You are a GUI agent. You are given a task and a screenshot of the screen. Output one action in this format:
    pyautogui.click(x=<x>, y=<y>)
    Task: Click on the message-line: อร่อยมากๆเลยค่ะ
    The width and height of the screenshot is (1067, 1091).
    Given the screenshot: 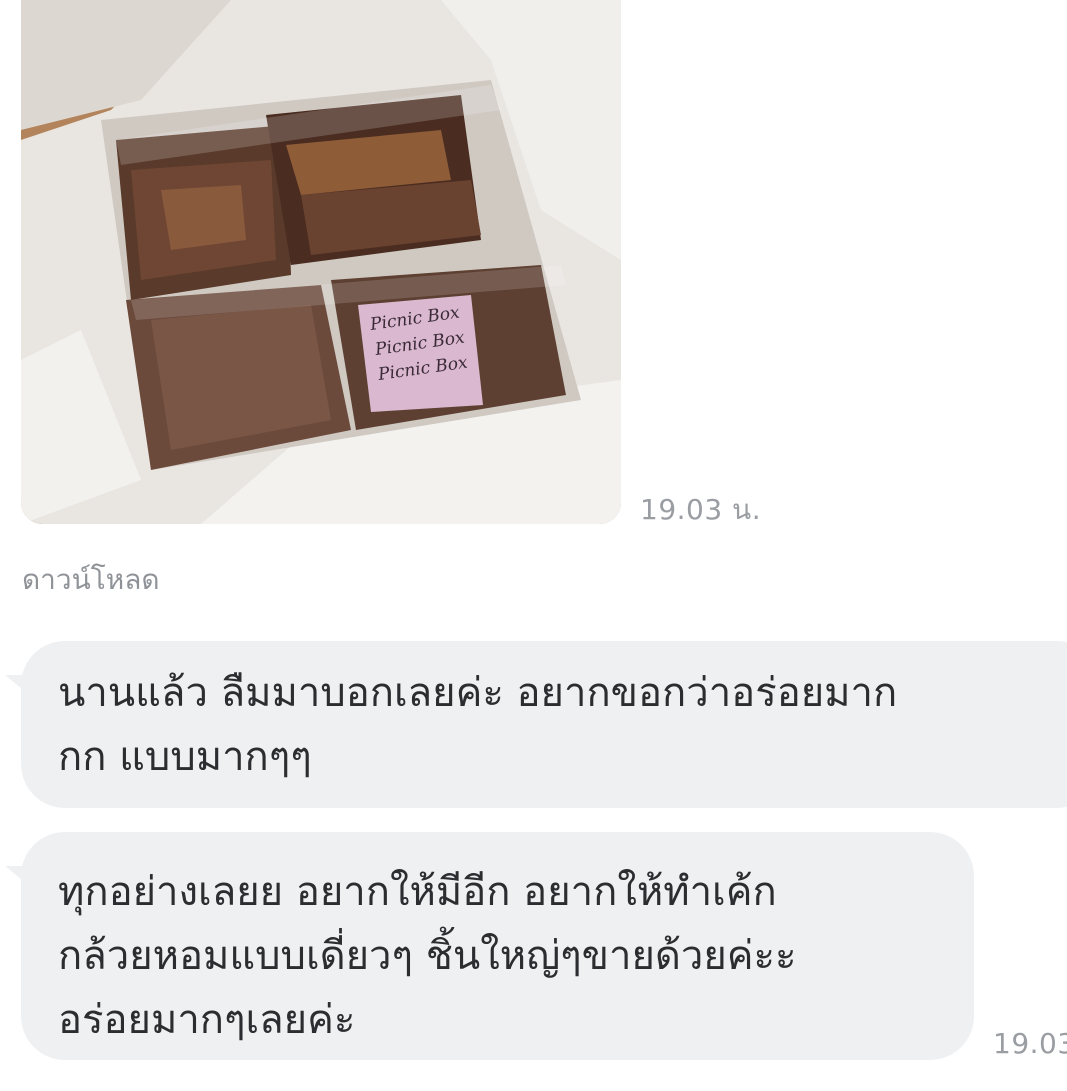 What is the action you would take?
    pyautogui.click(x=207, y=1020)
    